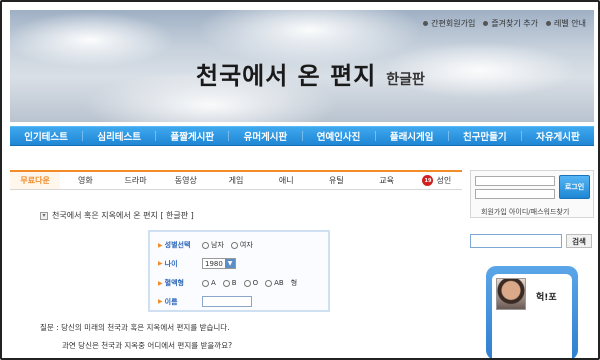  What do you see at coordinates (46, 136) in the screenshot?
I see `nav-popular-test: 인기테스트` at bounding box center [46, 136].